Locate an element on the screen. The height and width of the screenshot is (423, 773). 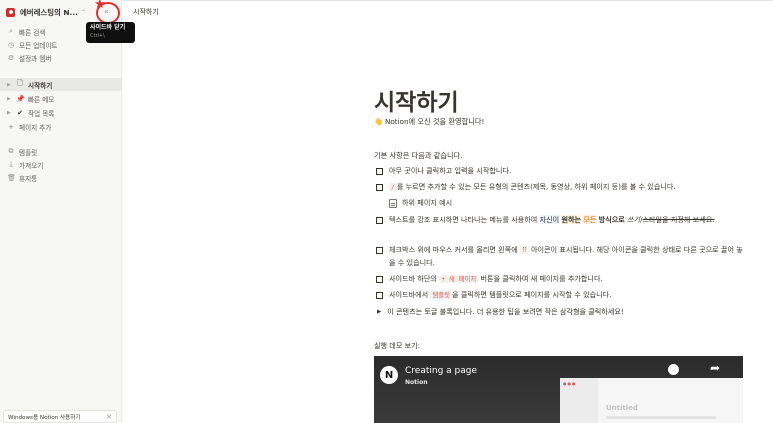
gear-icon: ⚙ is located at coordinates (11, 57).